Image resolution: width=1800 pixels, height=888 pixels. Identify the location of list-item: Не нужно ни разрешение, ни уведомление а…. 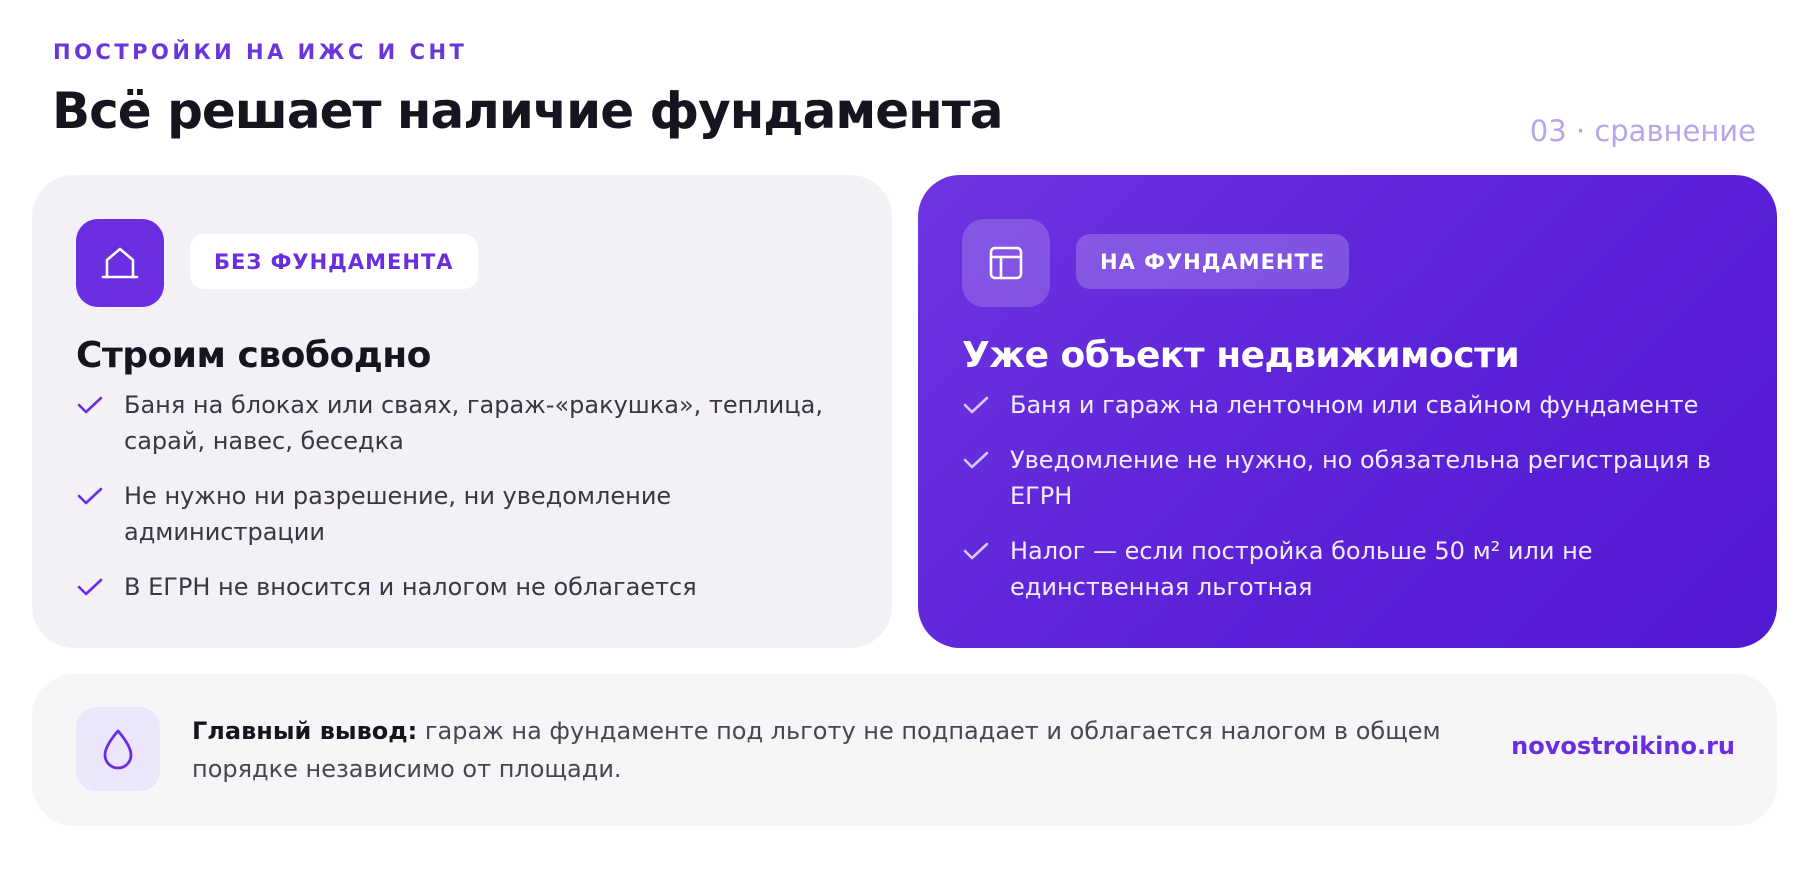
(464, 514).